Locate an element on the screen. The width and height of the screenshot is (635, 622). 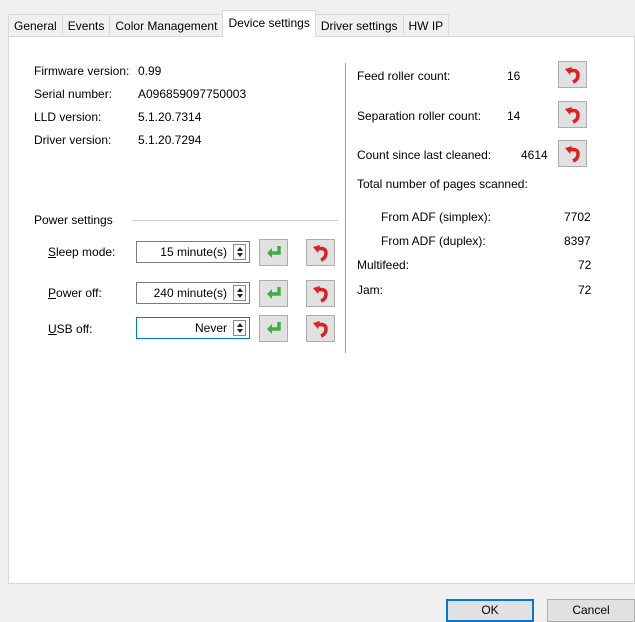
firmware-version-value: 0.99 is located at coordinates (150, 71).